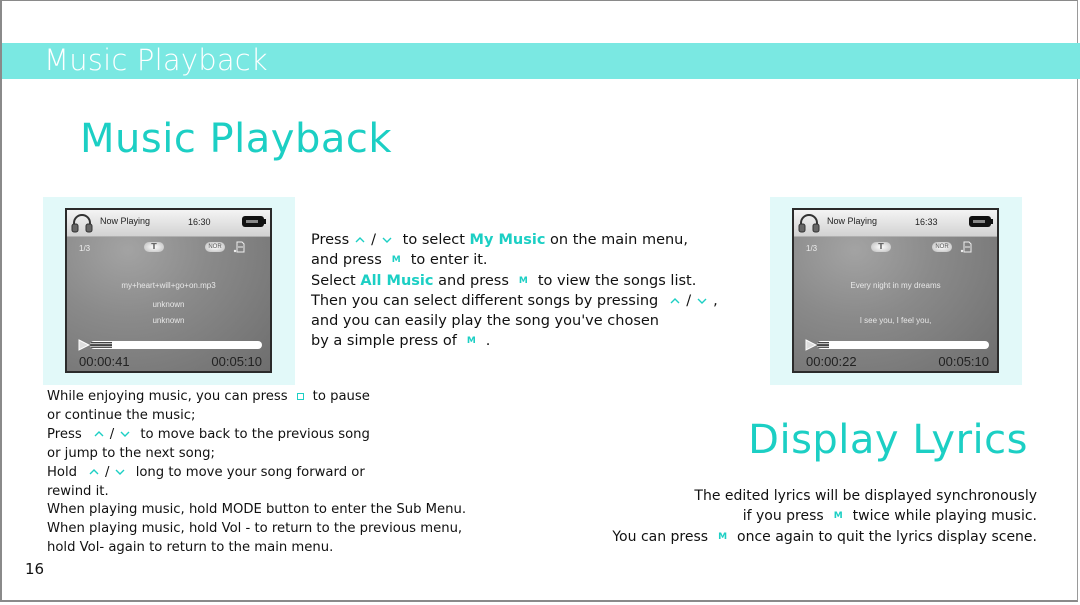 This screenshot has height=605, width=1080. Describe the element at coordinates (156, 60) in the screenshot. I see `section-header-title: Music Playback` at that location.